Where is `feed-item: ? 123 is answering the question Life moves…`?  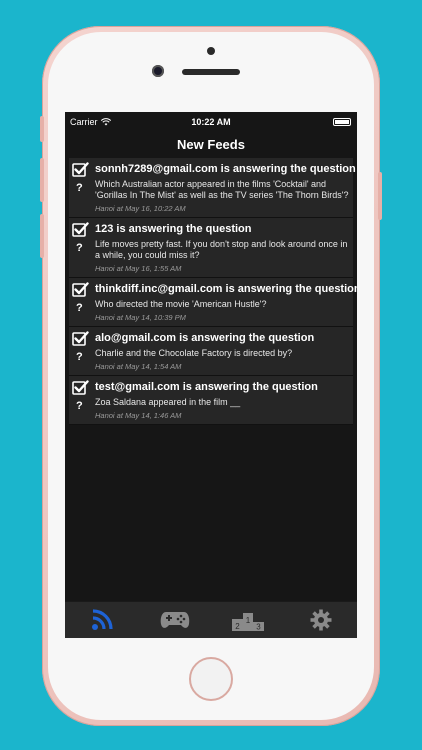
feed-item: ? 123 is answering the question Life moves… is located at coordinates (211, 248).